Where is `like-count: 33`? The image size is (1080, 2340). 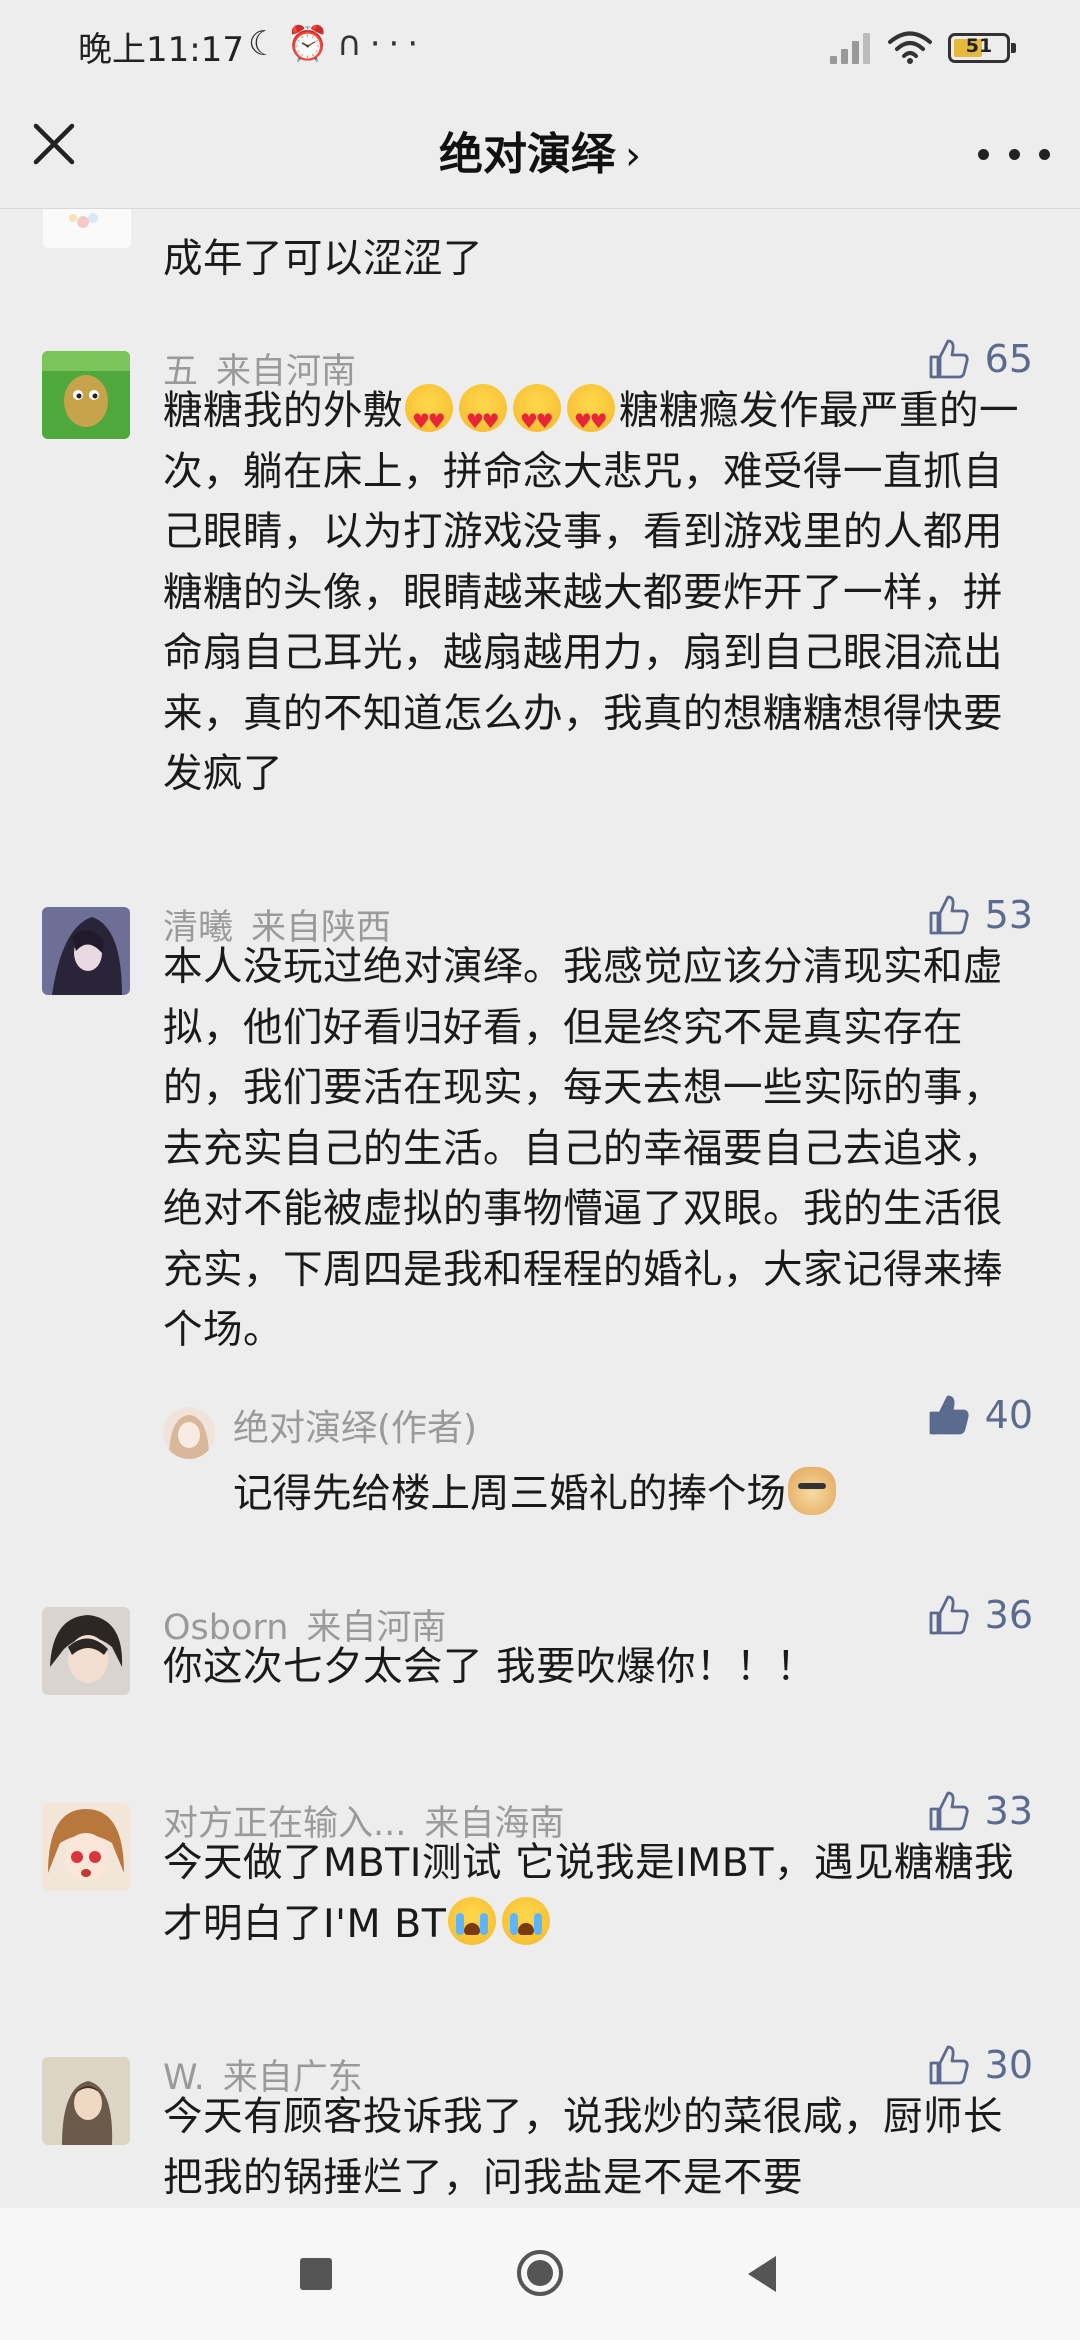
like-count: 33 is located at coordinates (1008, 1811).